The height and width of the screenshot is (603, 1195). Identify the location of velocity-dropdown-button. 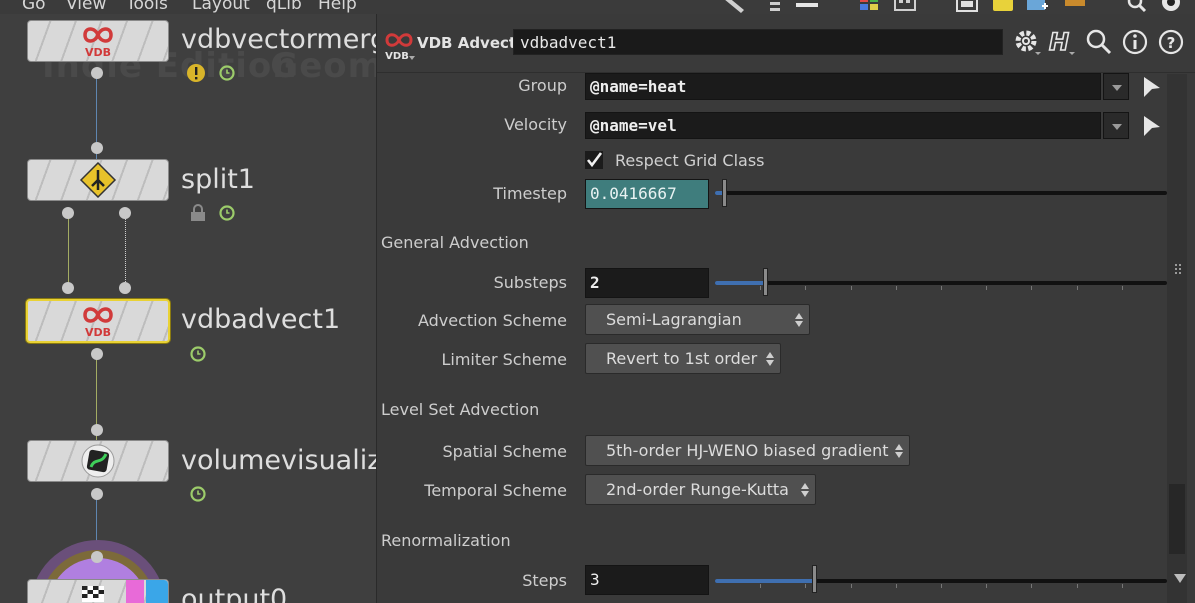
(1116, 125).